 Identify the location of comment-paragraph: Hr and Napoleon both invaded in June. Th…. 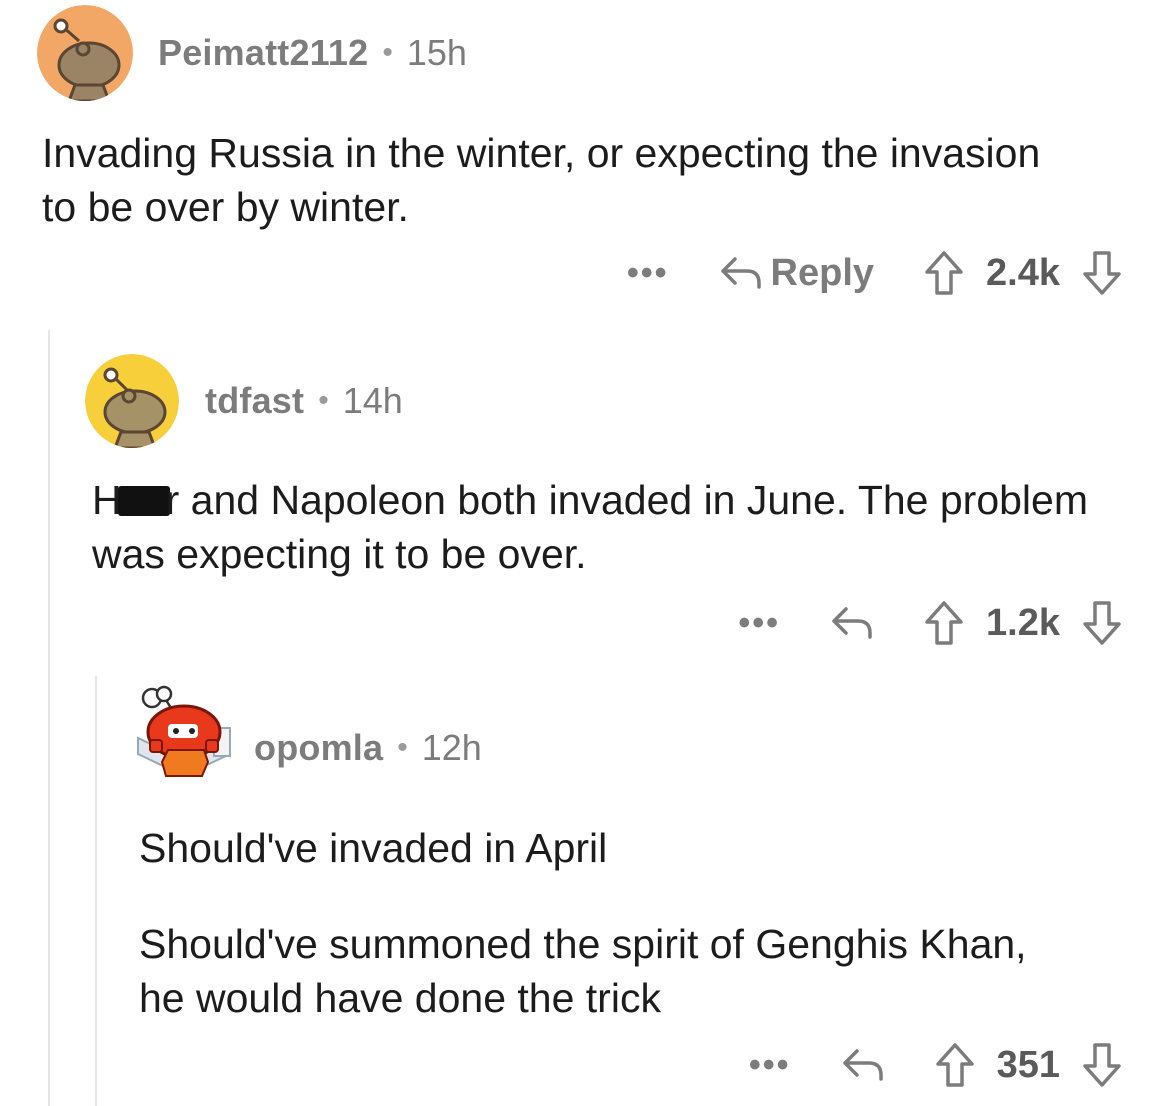
(592, 527).